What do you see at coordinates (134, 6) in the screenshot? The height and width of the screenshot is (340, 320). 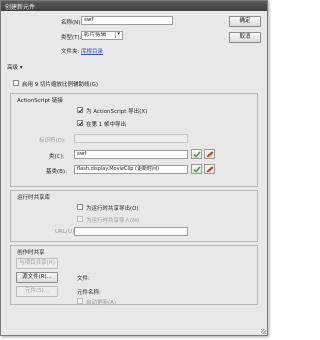 I see `title-bar: 创建新元件` at bounding box center [134, 6].